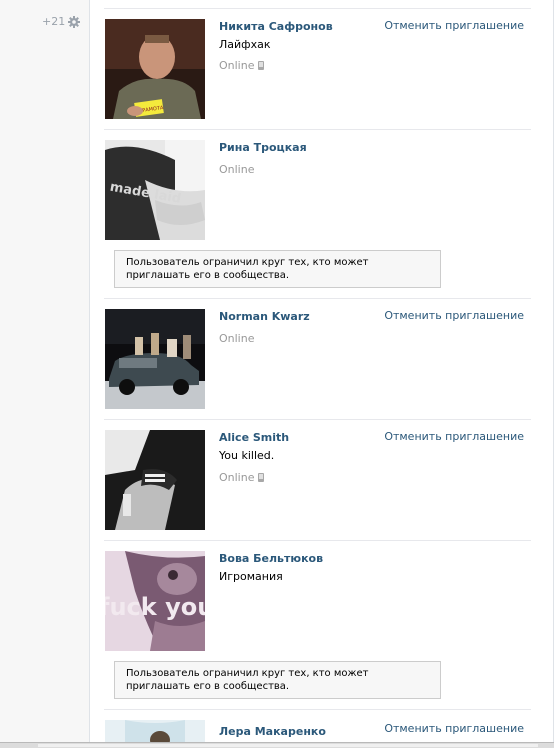 This screenshot has width=554, height=748. What do you see at coordinates (271, 558) in the screenshot?
I see `friend-name: Вова Бельтюков` at bounding box center [271, 558].